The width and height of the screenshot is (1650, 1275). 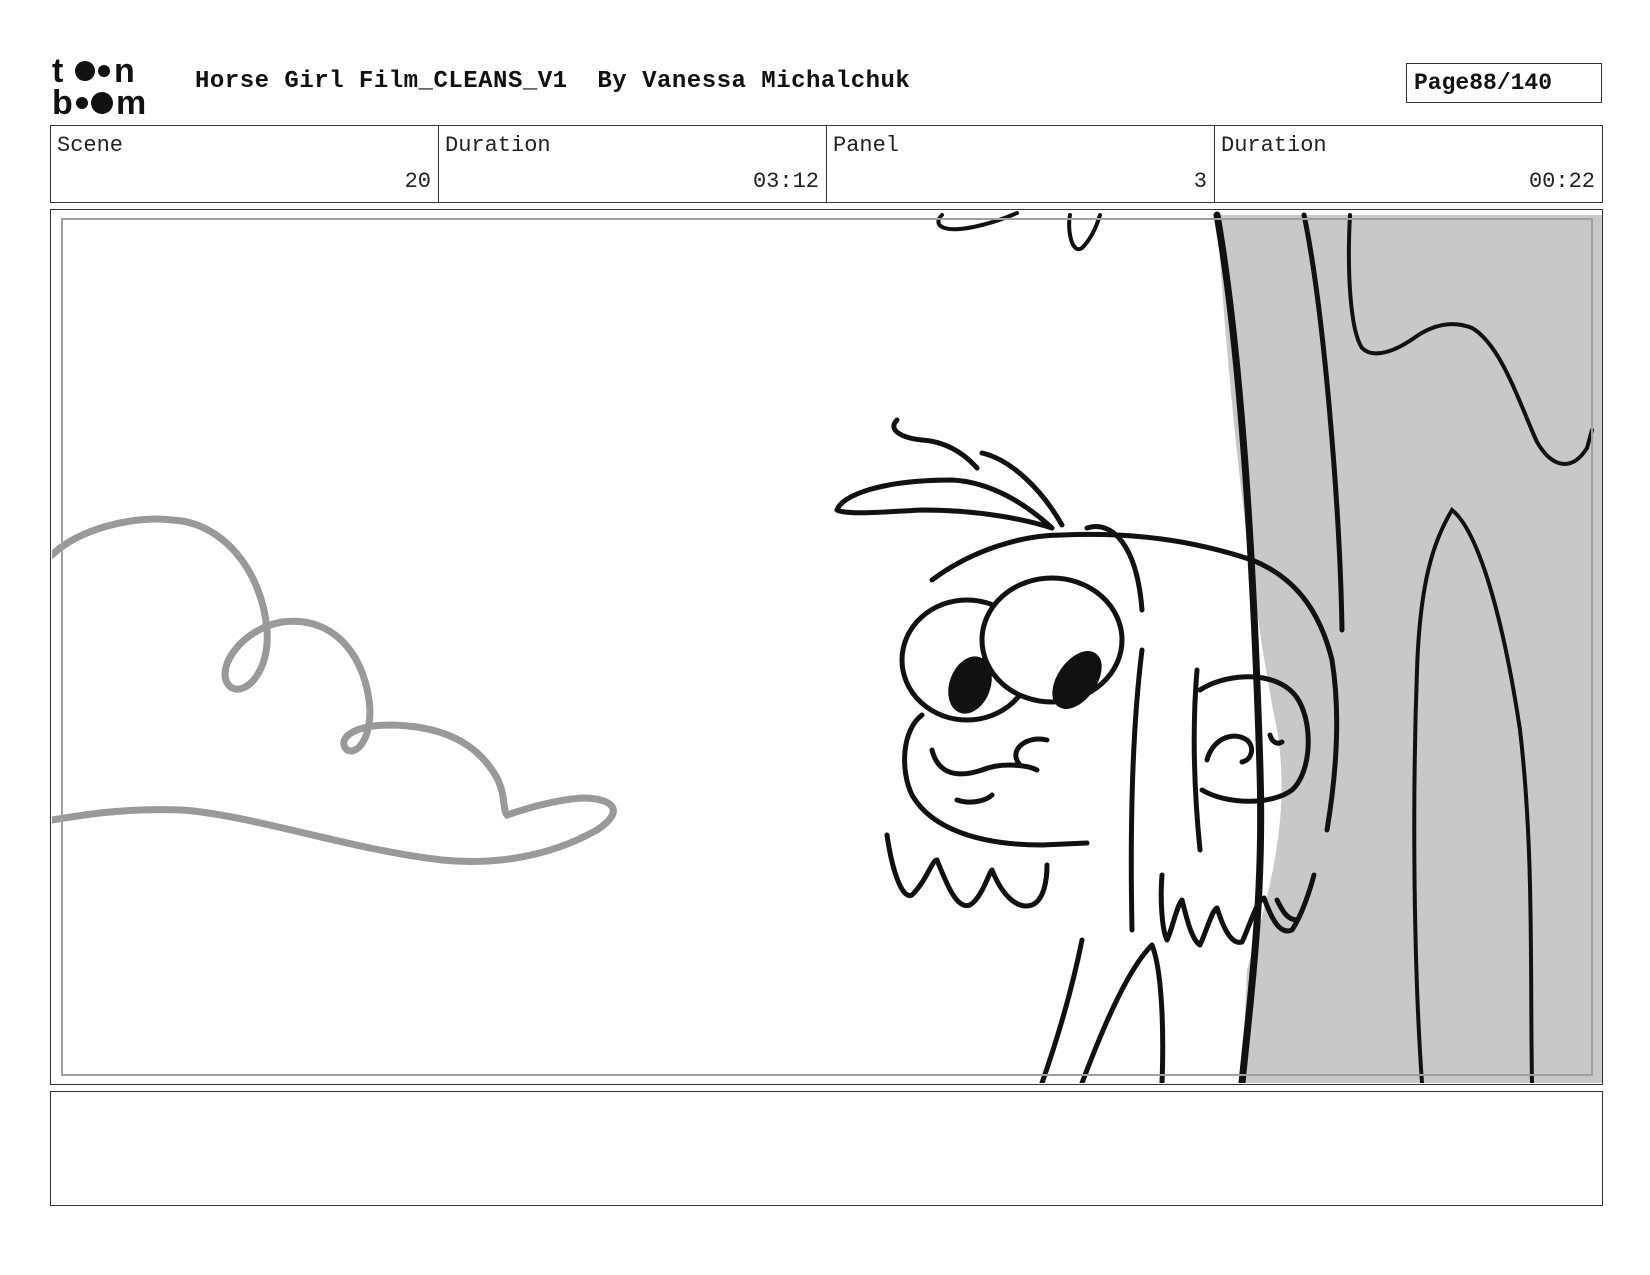 What do you see at coordinates (633, 164) in the screenshot?
I see `scene-duration-cell: Duration 03:12` at bounding box center [633, 164].